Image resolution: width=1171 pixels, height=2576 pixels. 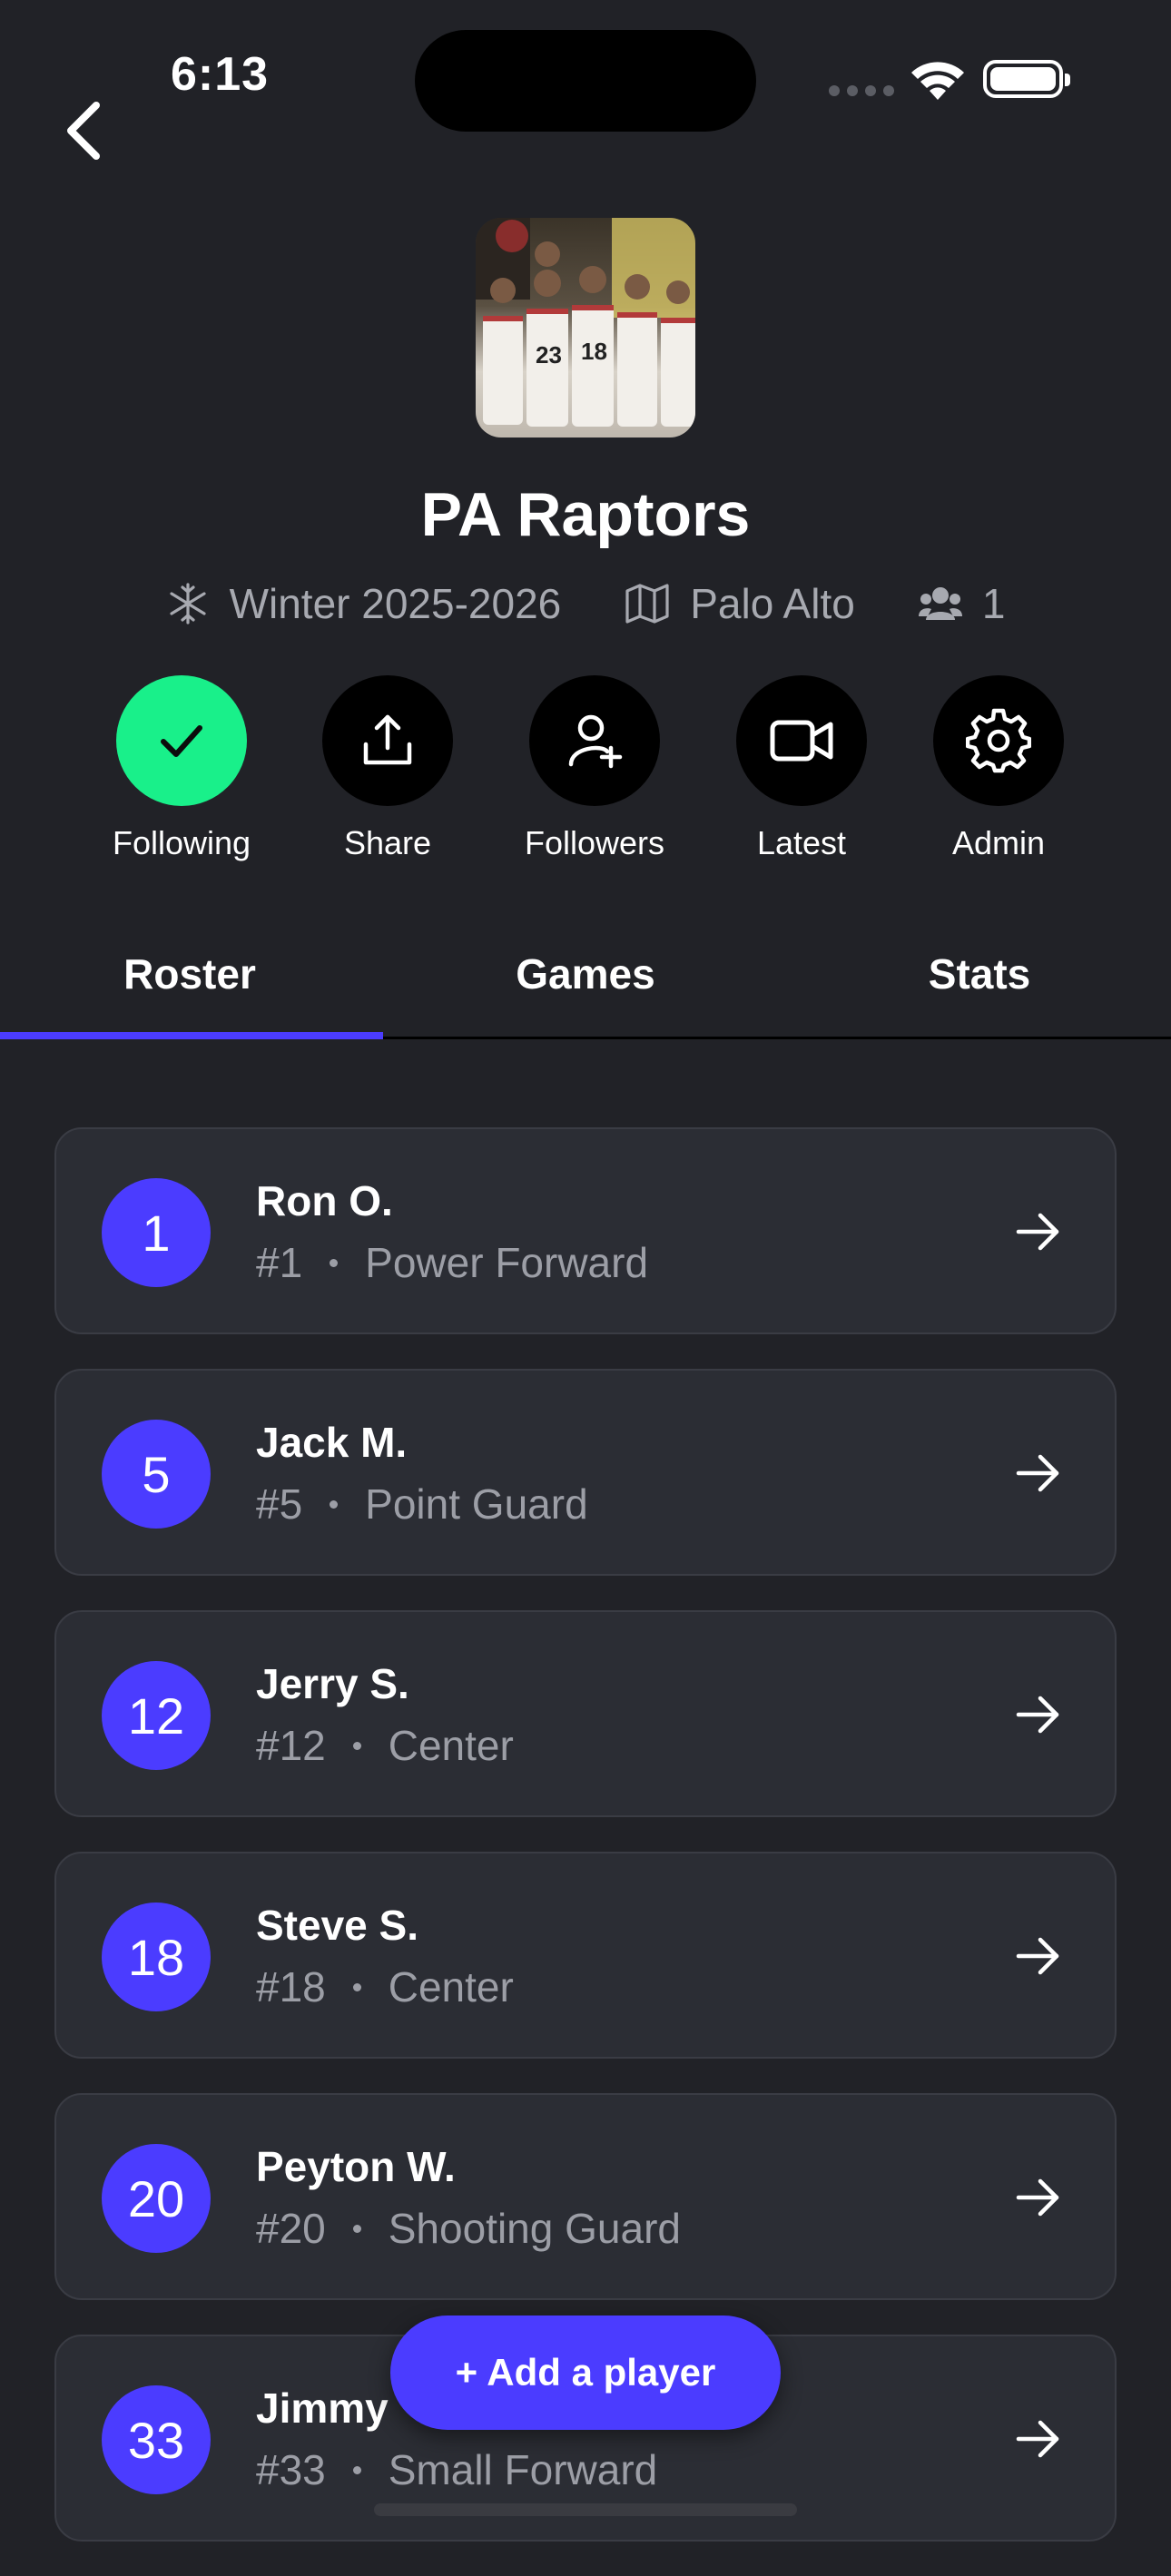 I want to click on members-info: 1, so click(x=962, y=603).